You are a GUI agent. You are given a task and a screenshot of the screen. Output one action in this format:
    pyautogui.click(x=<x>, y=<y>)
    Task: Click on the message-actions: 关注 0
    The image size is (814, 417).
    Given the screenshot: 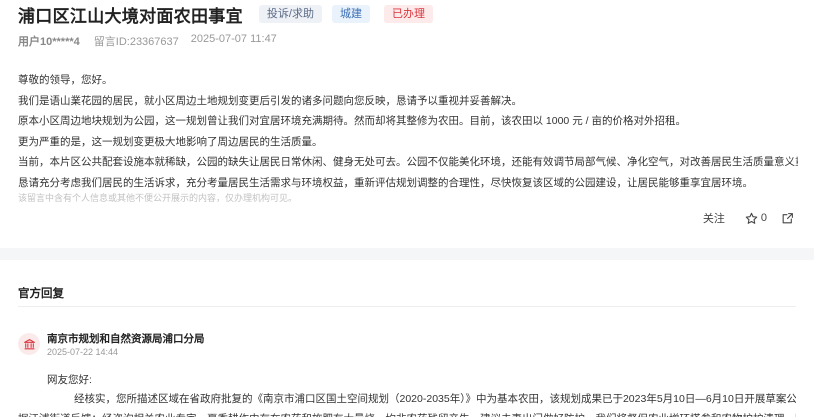 What is the action you would take?
    pyautogui.click(x=748, y=218)
    